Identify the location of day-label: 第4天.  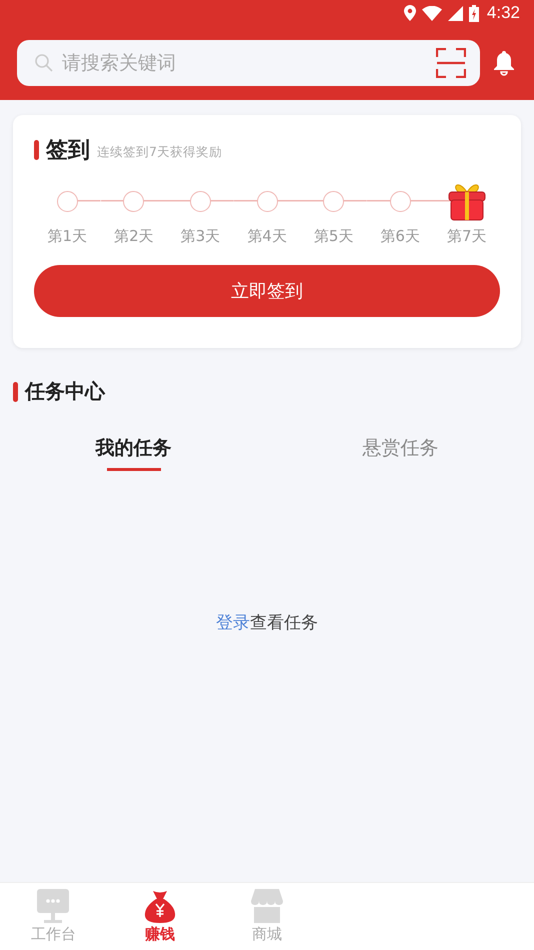
(267, 236).